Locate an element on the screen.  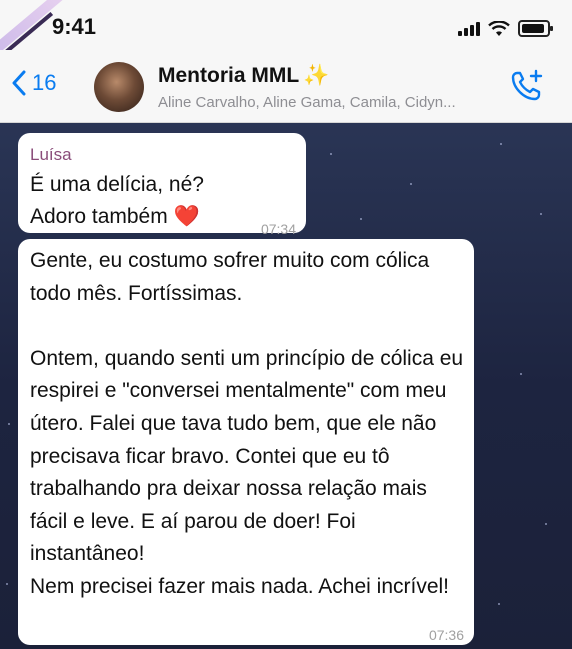
back-button: 16 is located at coordinates (34, 83).